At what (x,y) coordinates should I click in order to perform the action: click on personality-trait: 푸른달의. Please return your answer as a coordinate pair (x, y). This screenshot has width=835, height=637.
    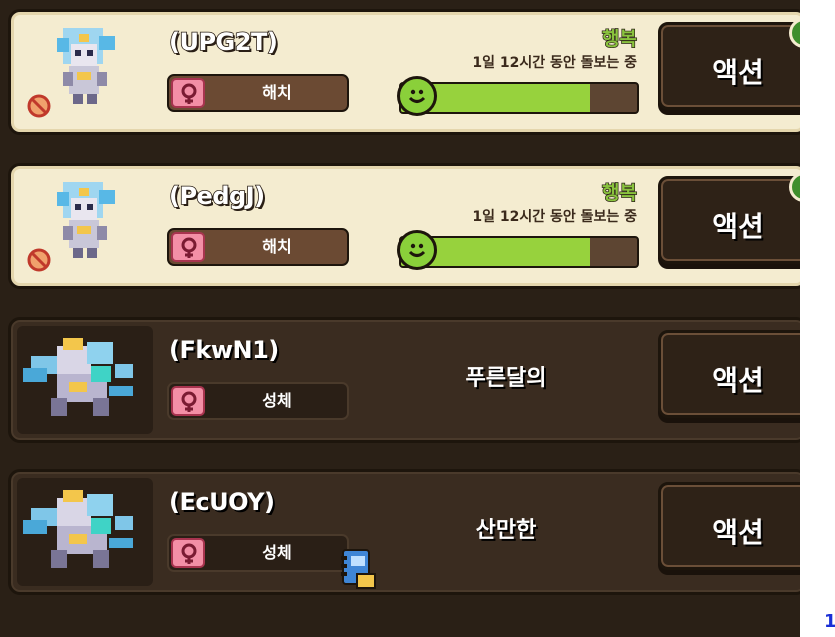
    Looking at the image, I should click on (506, 378).